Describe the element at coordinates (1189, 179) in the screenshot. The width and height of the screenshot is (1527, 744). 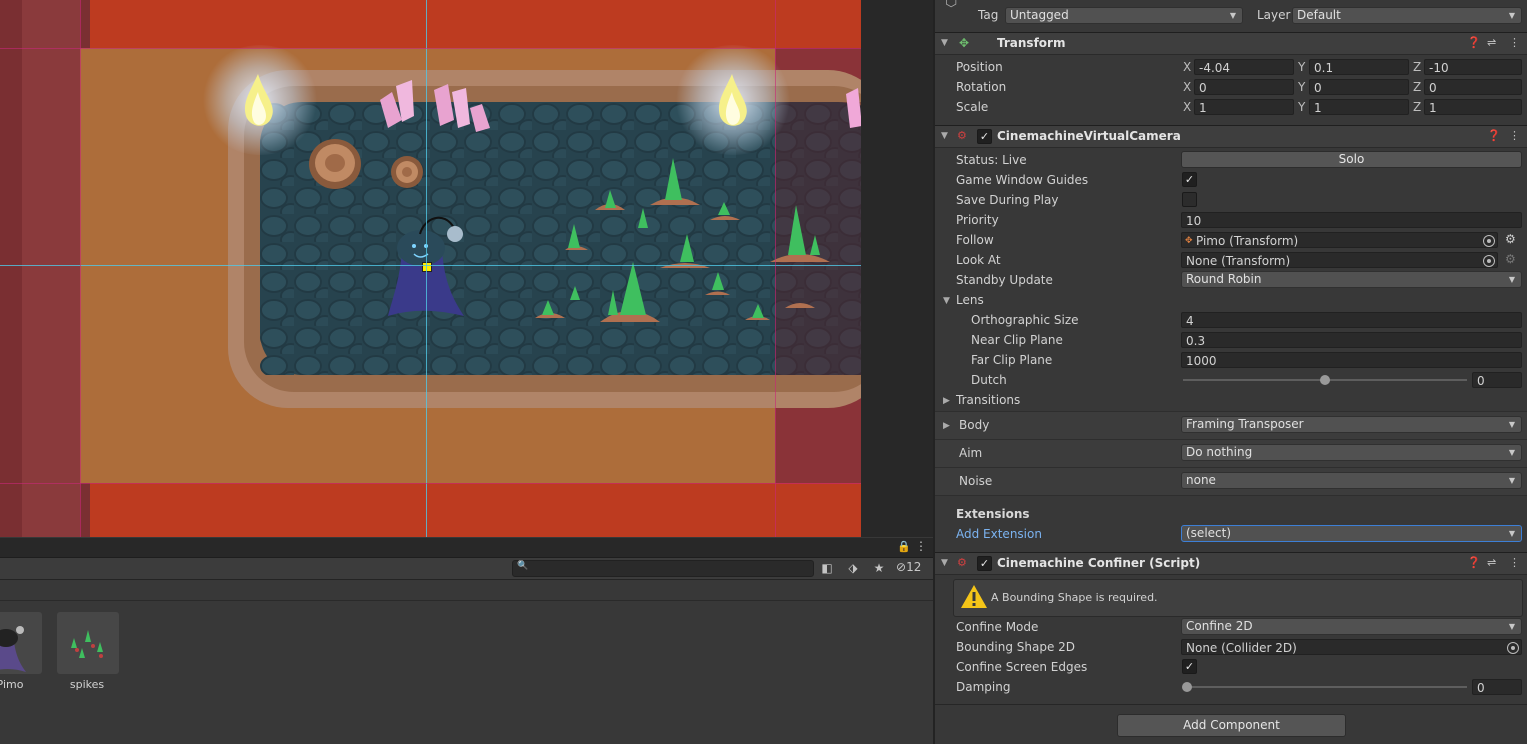
I see `game-window-guides-checkbox: ✓` at that location.